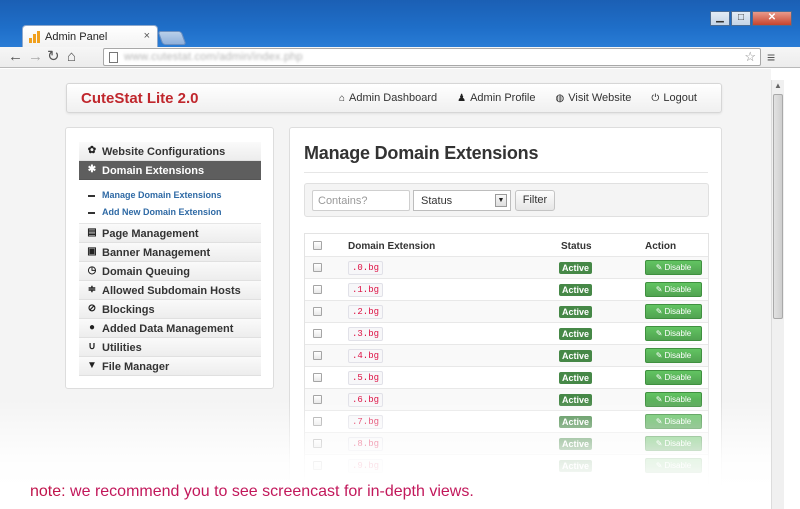  I want to click on reload-icon: ↻, so click(53, 57).